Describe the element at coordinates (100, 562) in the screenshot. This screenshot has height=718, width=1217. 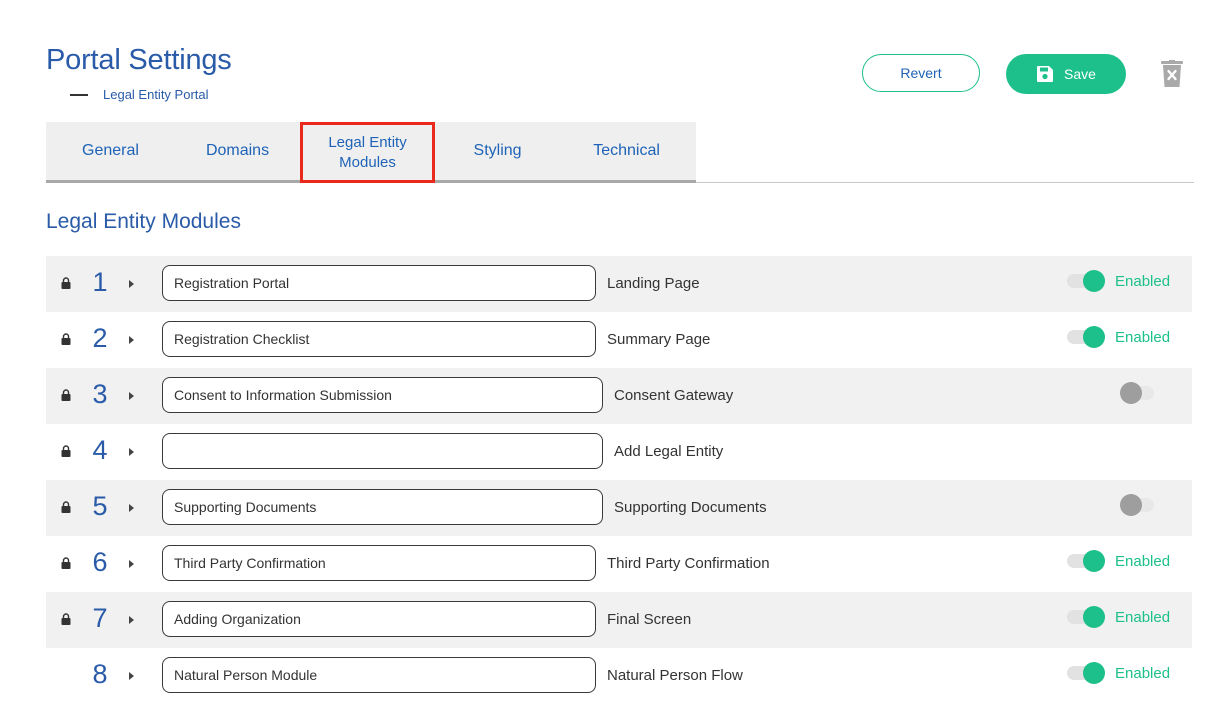
I see `module-number: 6` at that location.